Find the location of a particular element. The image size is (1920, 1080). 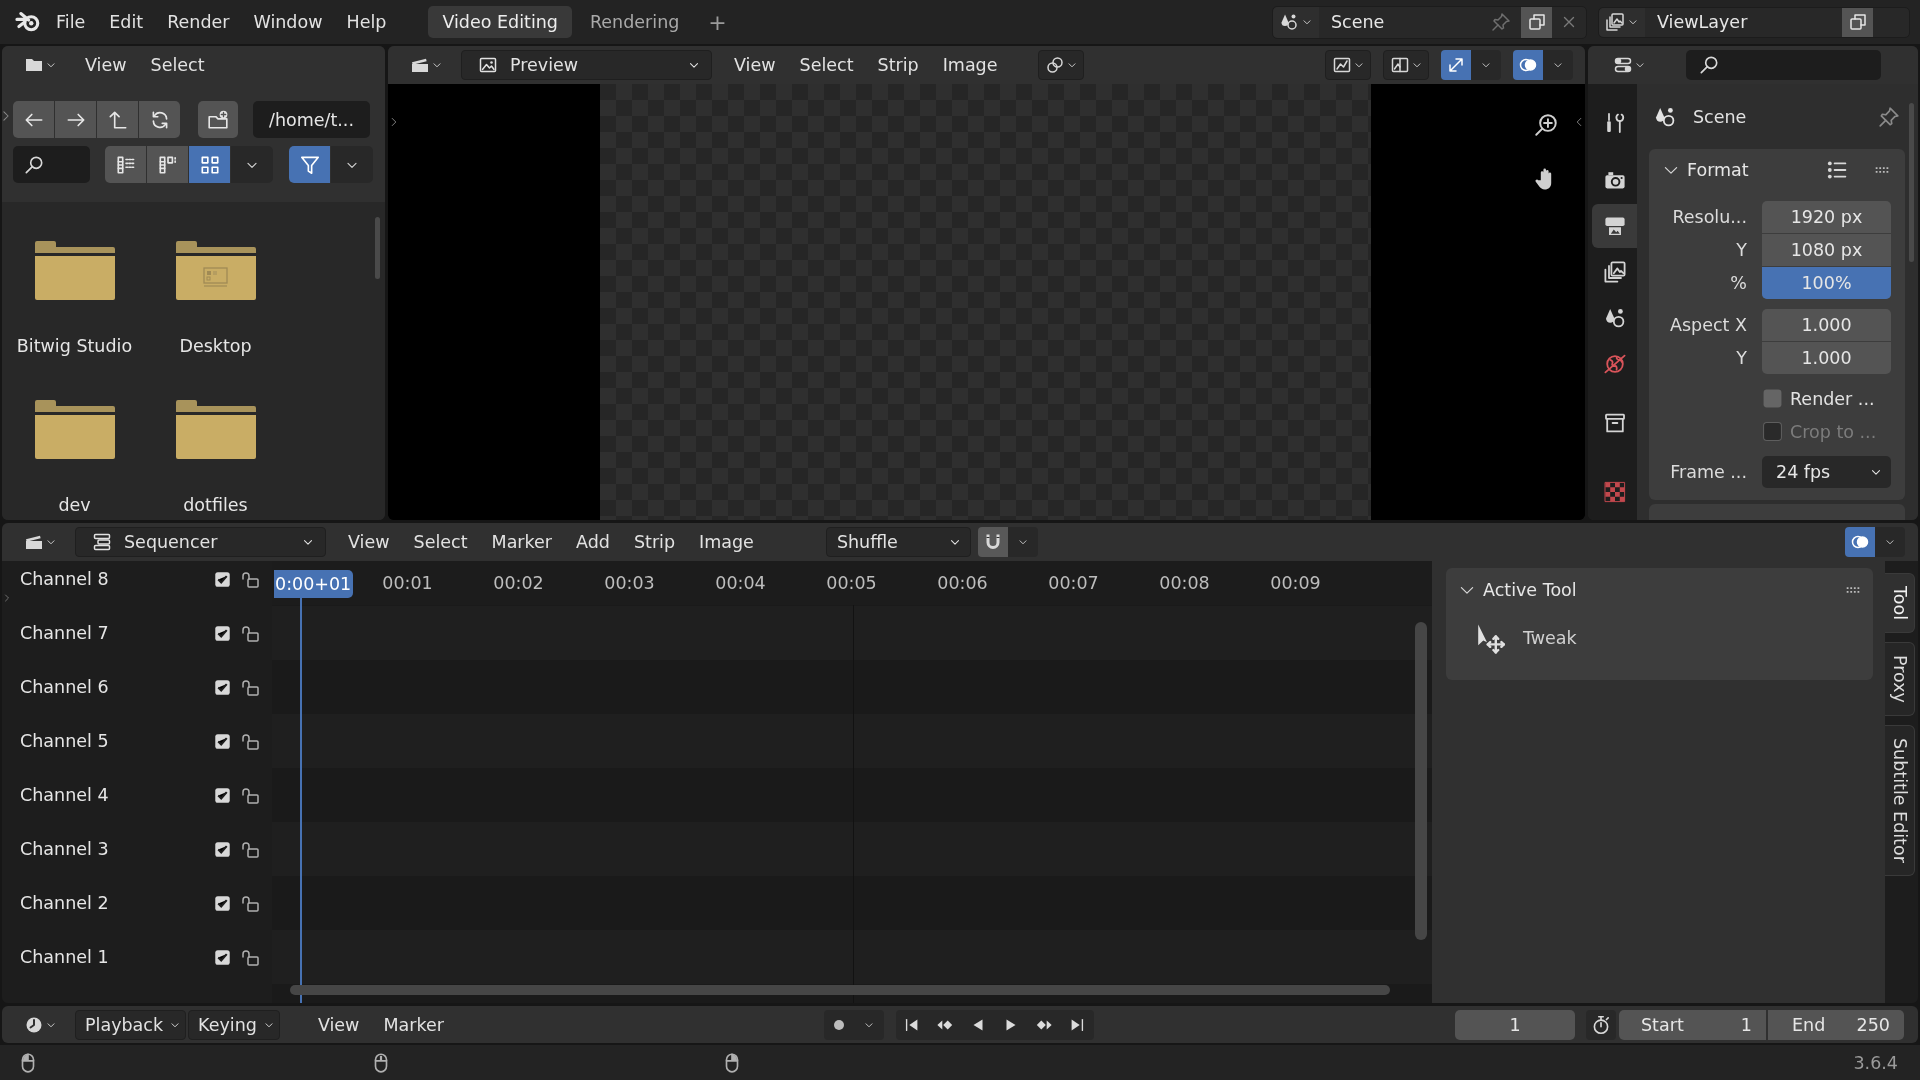

frame-rate-dropdown: 24 fps is located at coordinates (1826, 472).